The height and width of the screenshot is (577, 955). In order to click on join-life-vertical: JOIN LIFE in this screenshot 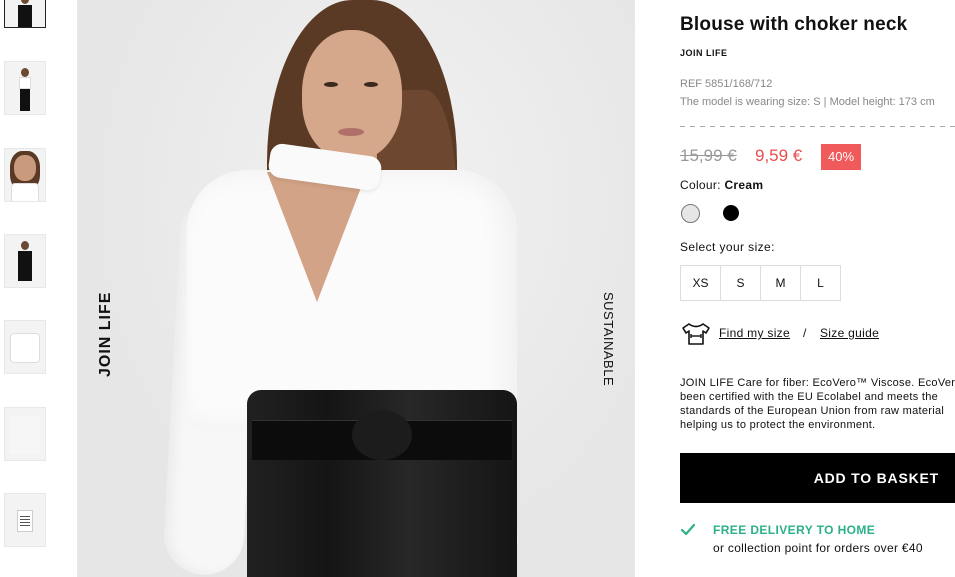, I will do `click(115, 327)`.